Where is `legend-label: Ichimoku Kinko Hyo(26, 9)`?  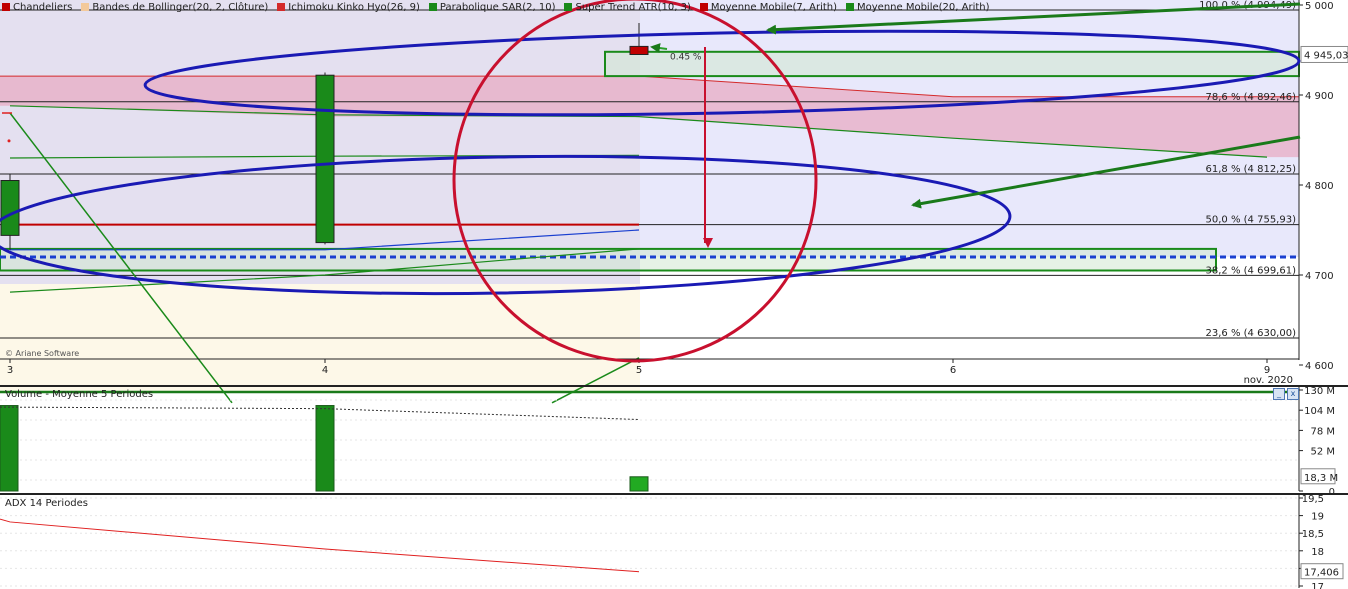
legend-label: Ichimoku Kinko Hyo(26, 9) is located at coordinates (354, 7).